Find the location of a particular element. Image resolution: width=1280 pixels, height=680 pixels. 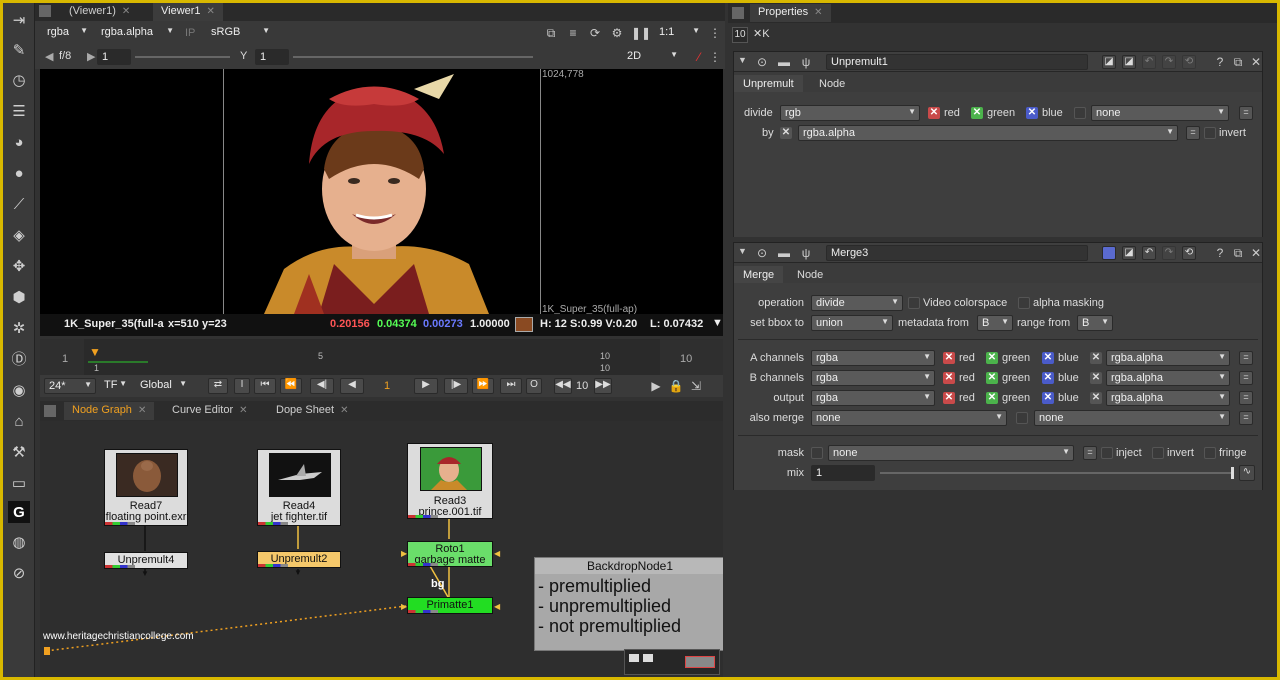

step-back-increment-icon: ◀◀ is located at coordinates (563, 386).